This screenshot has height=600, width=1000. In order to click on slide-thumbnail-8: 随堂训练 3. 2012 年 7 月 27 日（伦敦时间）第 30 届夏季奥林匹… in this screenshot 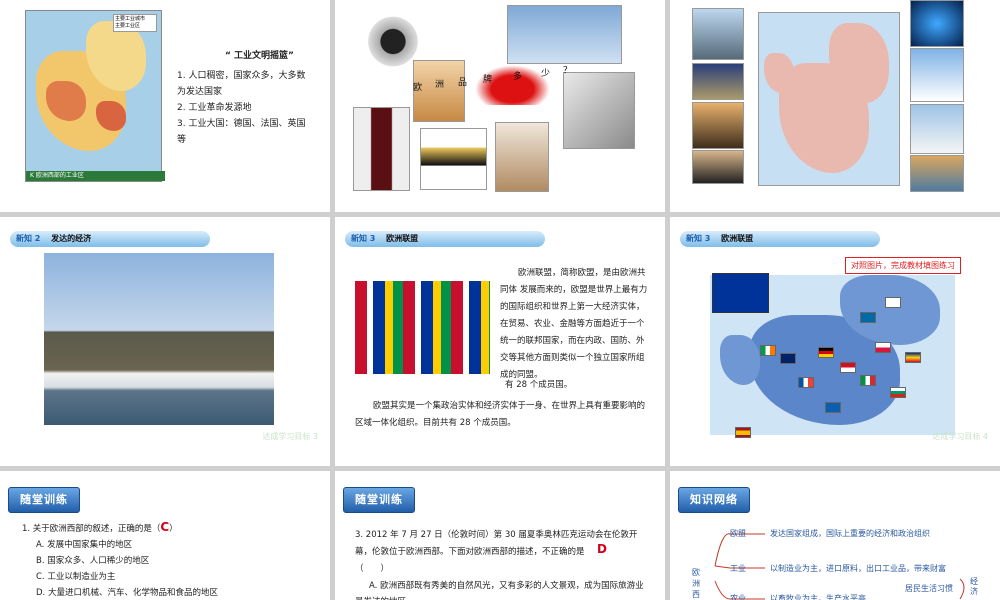, I will do `click(500, 535)`.